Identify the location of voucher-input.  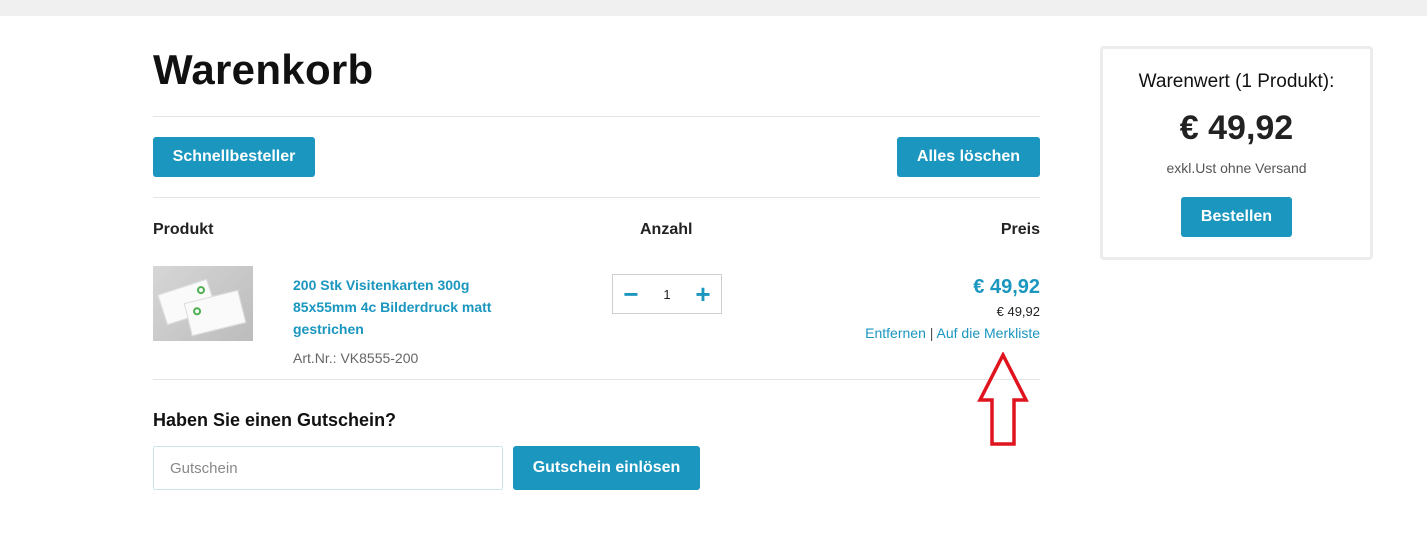
(328, 468).